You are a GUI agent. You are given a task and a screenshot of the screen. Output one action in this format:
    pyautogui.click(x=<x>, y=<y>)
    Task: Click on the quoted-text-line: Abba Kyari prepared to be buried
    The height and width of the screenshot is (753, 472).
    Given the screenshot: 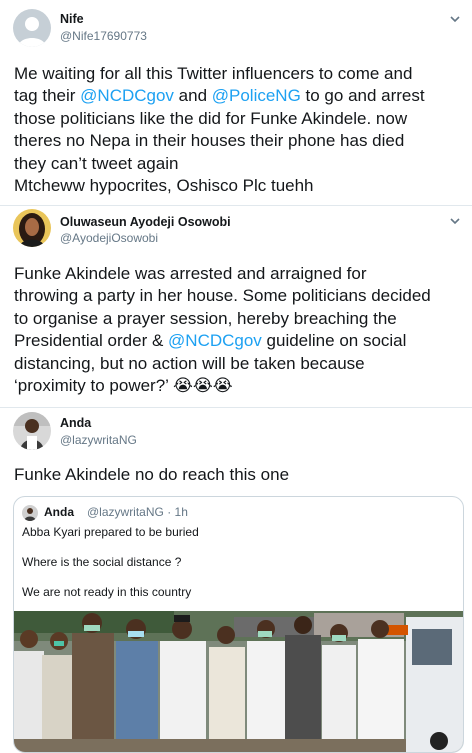 What is the action you would take?
    pyautogui.click(x=110, y=532)
    